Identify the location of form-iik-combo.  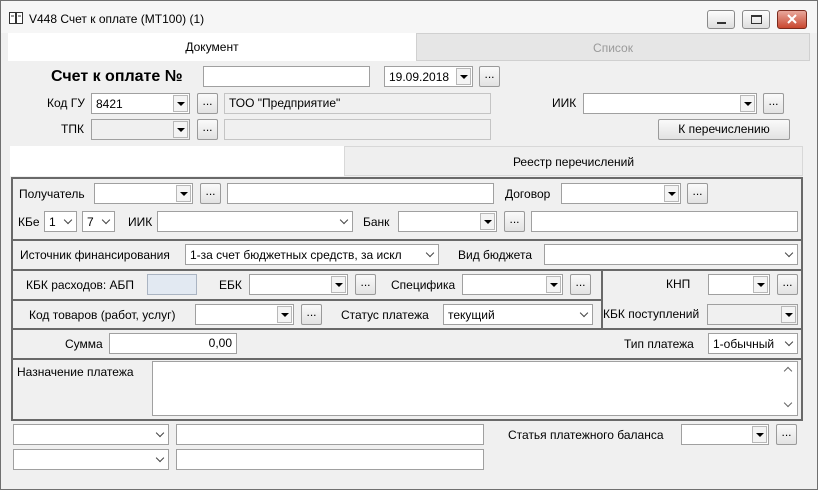
(255, 221).